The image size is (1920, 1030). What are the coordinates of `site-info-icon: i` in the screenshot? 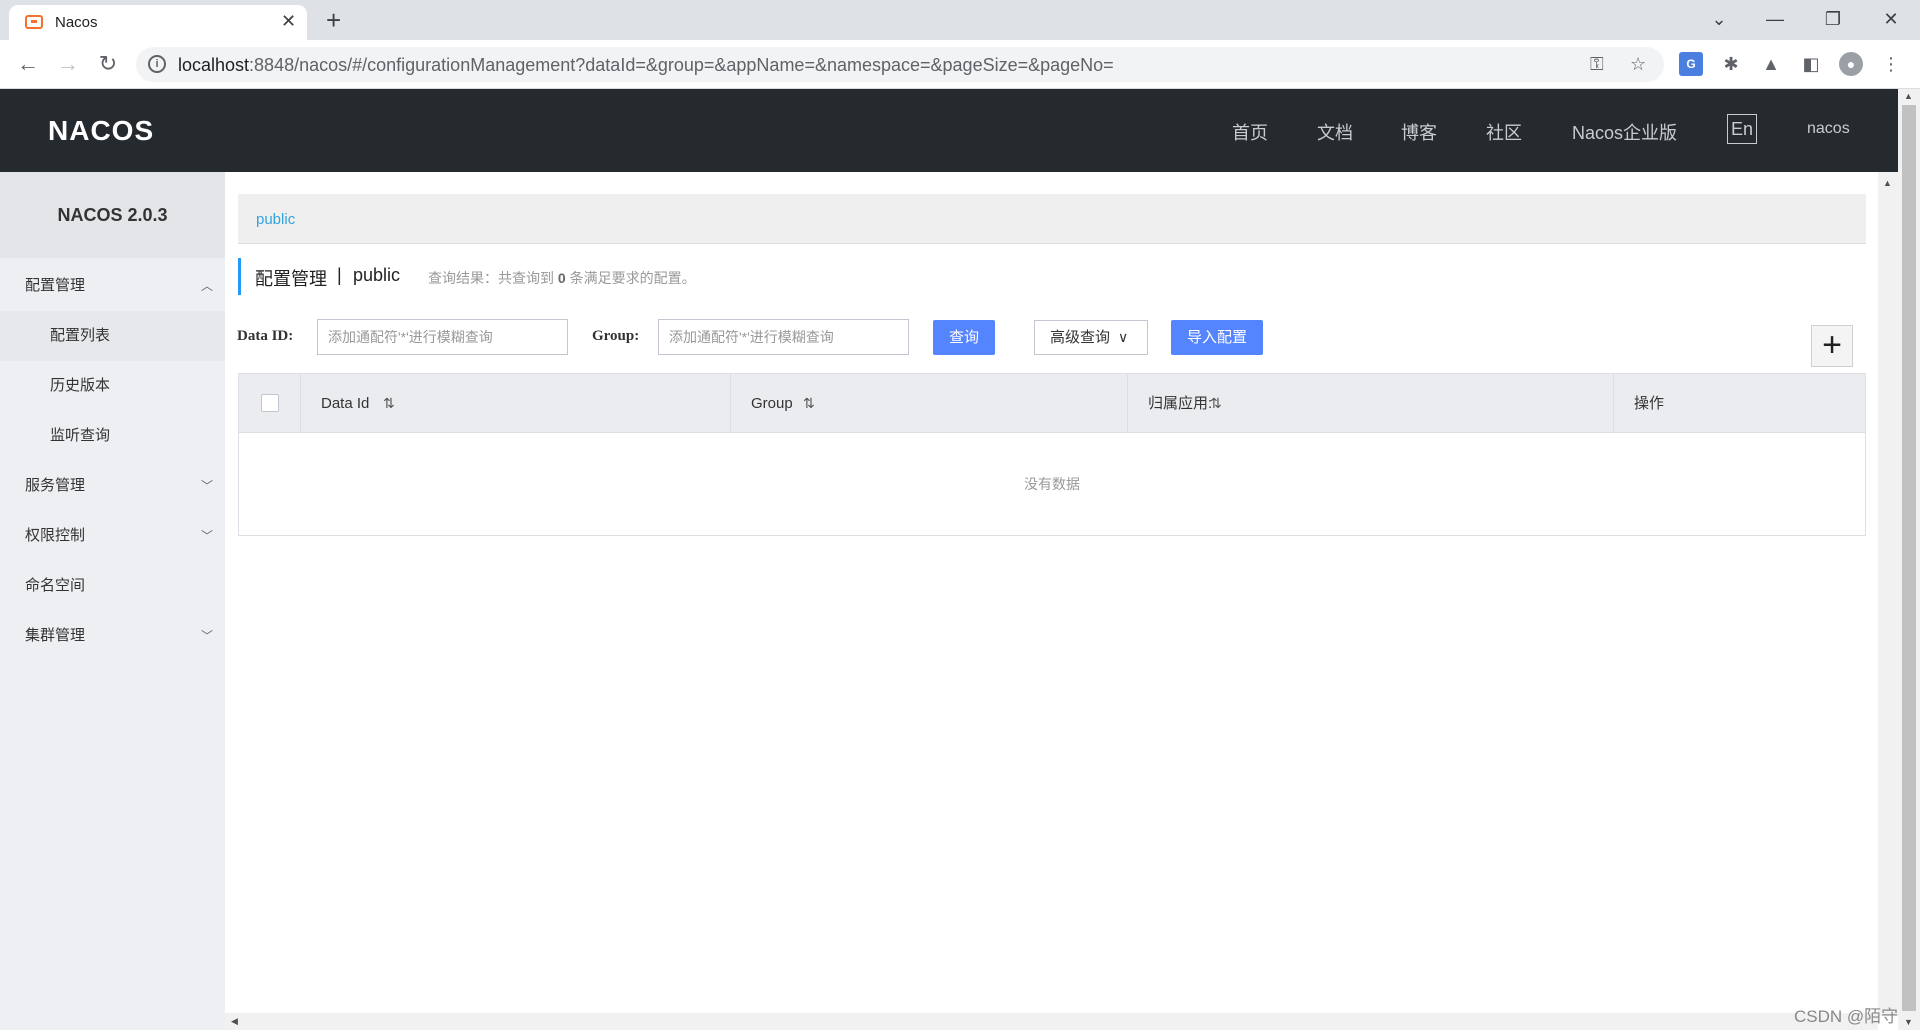 It's located at (157, 64).